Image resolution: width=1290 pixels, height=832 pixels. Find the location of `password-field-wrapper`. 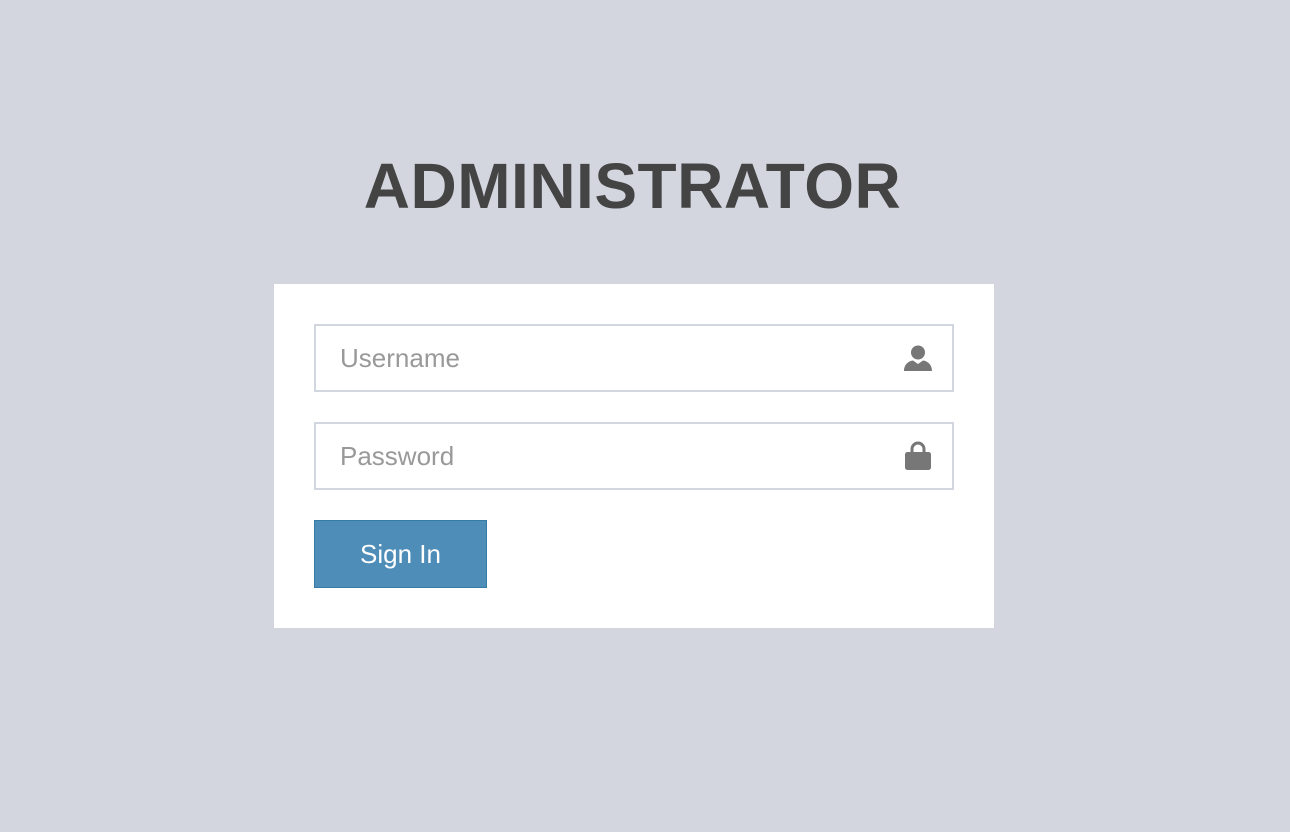

password-field-wrapper is located at coordinates (634, 456).